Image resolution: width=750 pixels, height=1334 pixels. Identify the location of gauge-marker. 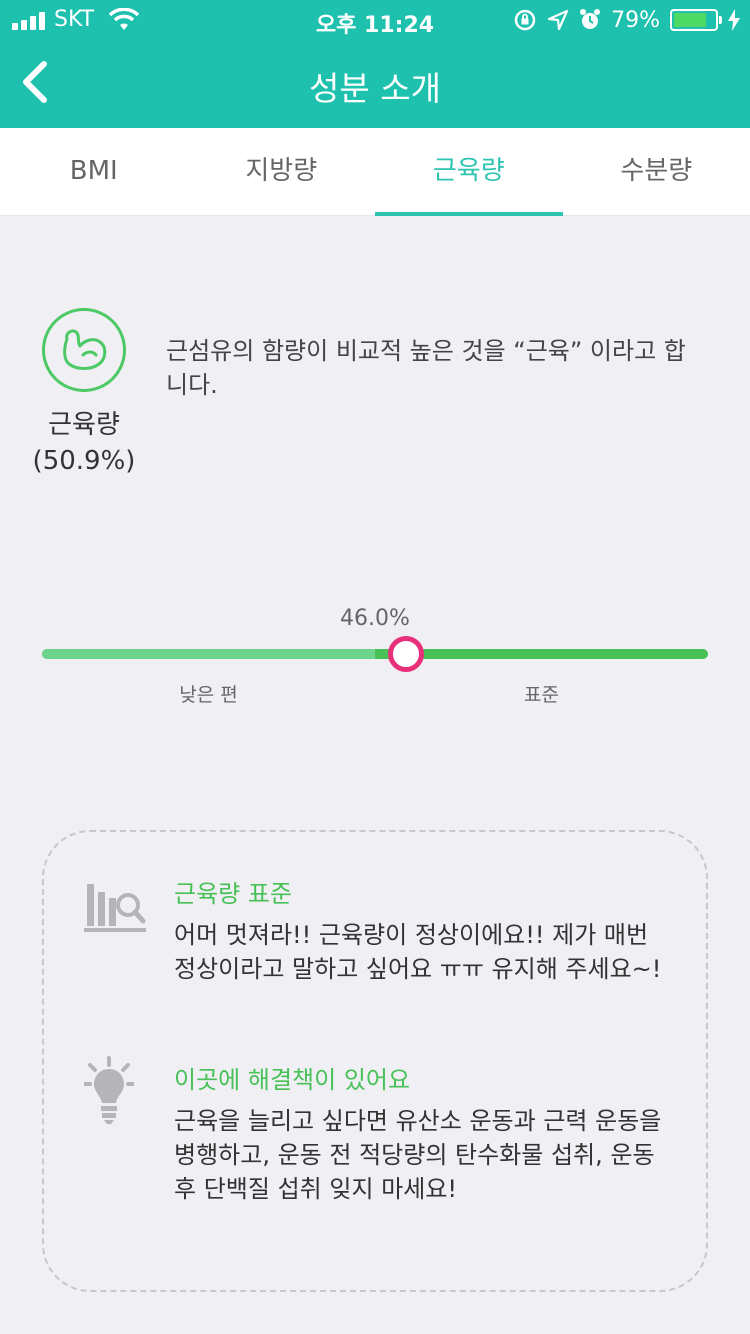
(405, 654).